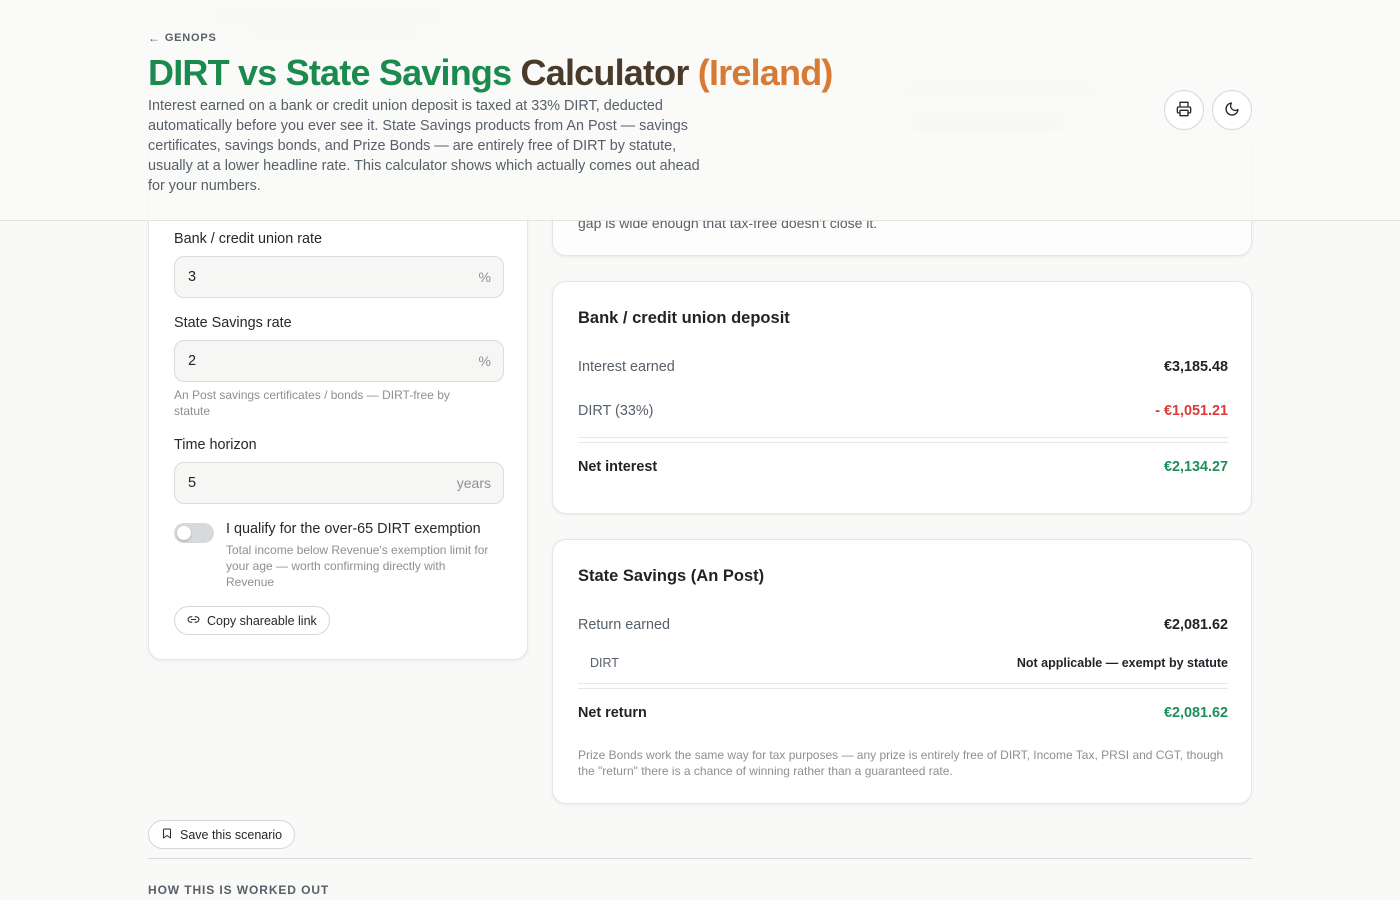 Image resolution: width=1400 pixels, height=900 pixels. I want to click on save-scenario-button: Save this scenario, so click(222, 834).